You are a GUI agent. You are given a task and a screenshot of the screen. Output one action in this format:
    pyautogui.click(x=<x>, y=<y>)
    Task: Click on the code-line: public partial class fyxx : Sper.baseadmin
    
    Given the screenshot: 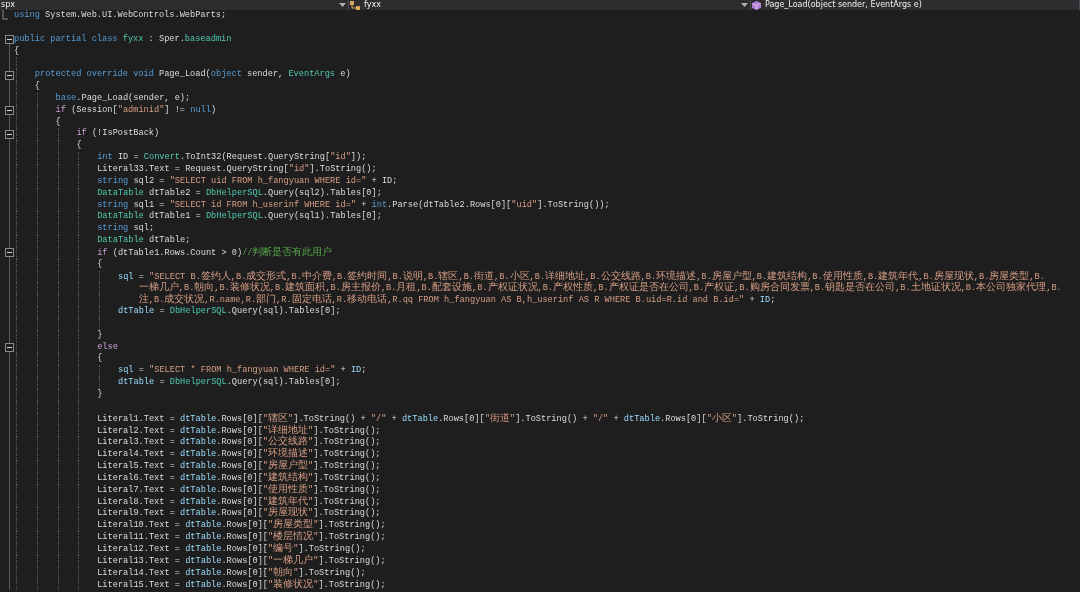 What is the action you would take?
    pyautogui.click(x=123, y=39)
    